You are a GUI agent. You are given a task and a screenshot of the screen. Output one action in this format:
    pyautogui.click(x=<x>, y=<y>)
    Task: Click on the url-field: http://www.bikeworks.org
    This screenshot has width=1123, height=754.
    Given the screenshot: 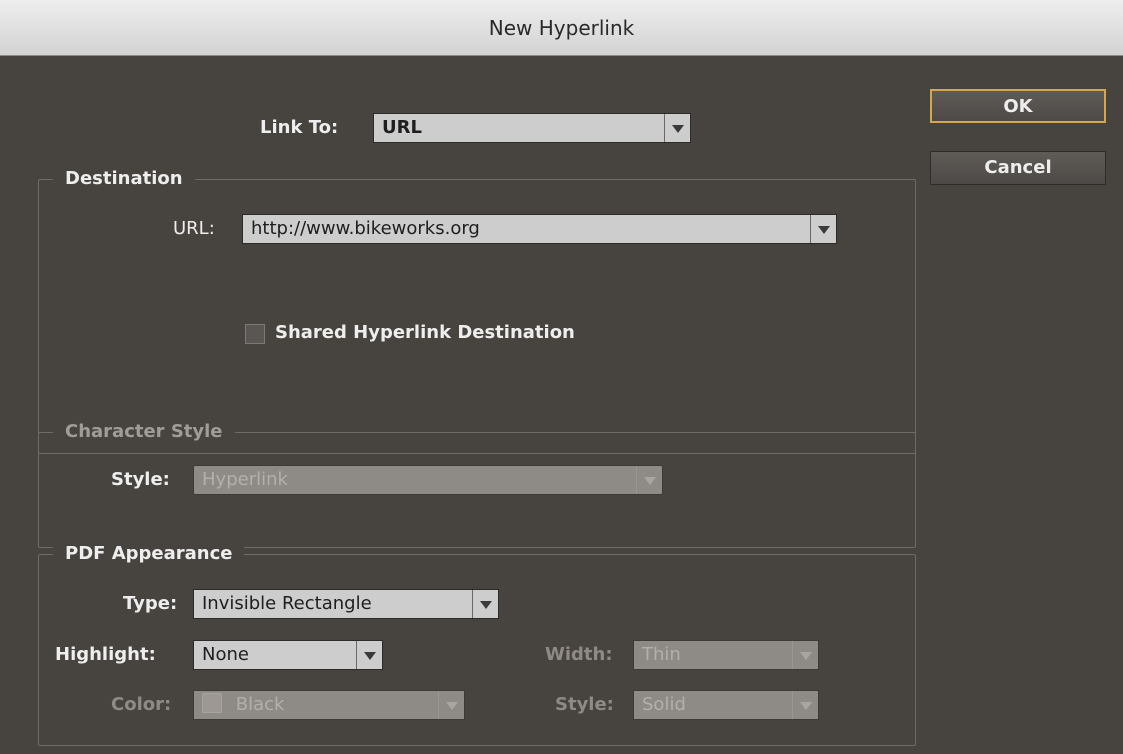 What is the action you would take?
    pyautogui.click(x=539, y=229)
    